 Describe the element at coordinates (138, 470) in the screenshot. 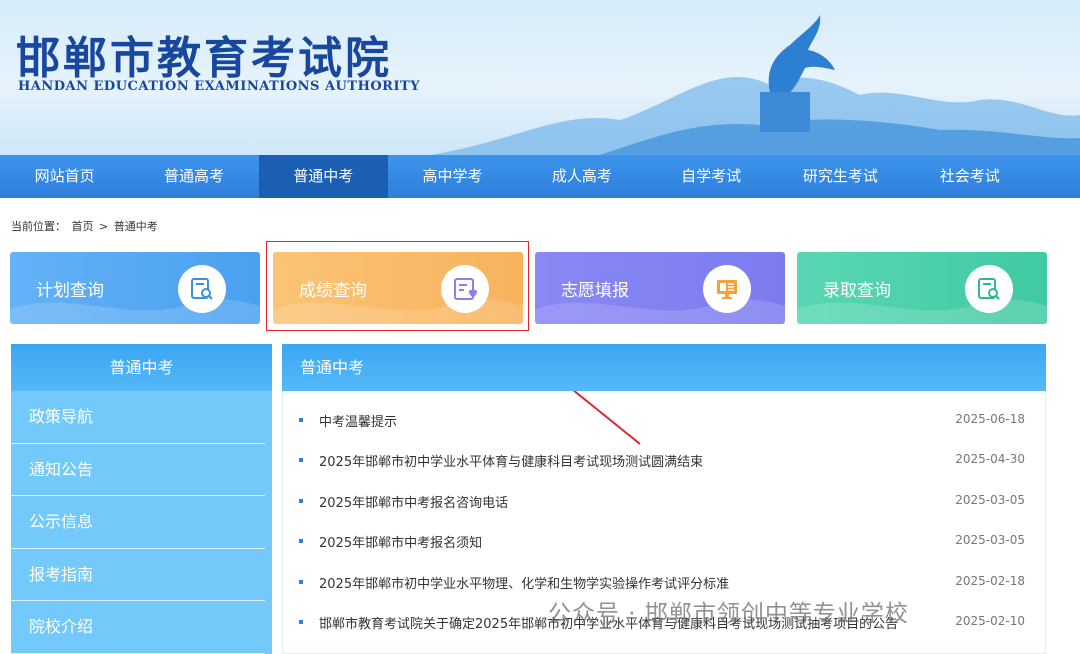

I see `sidebar-item-notice: 通知公告` at that location.